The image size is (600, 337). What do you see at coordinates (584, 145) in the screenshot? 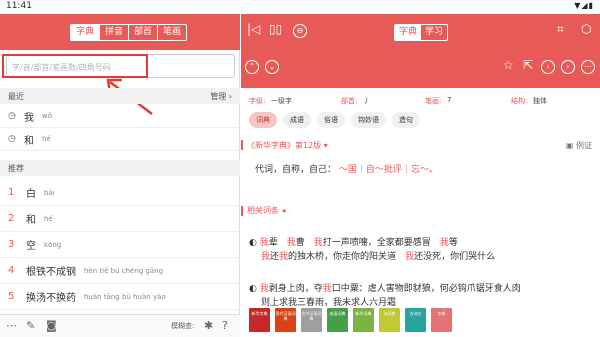
I see `example-label: 例证` at bounding box center [584, 145].